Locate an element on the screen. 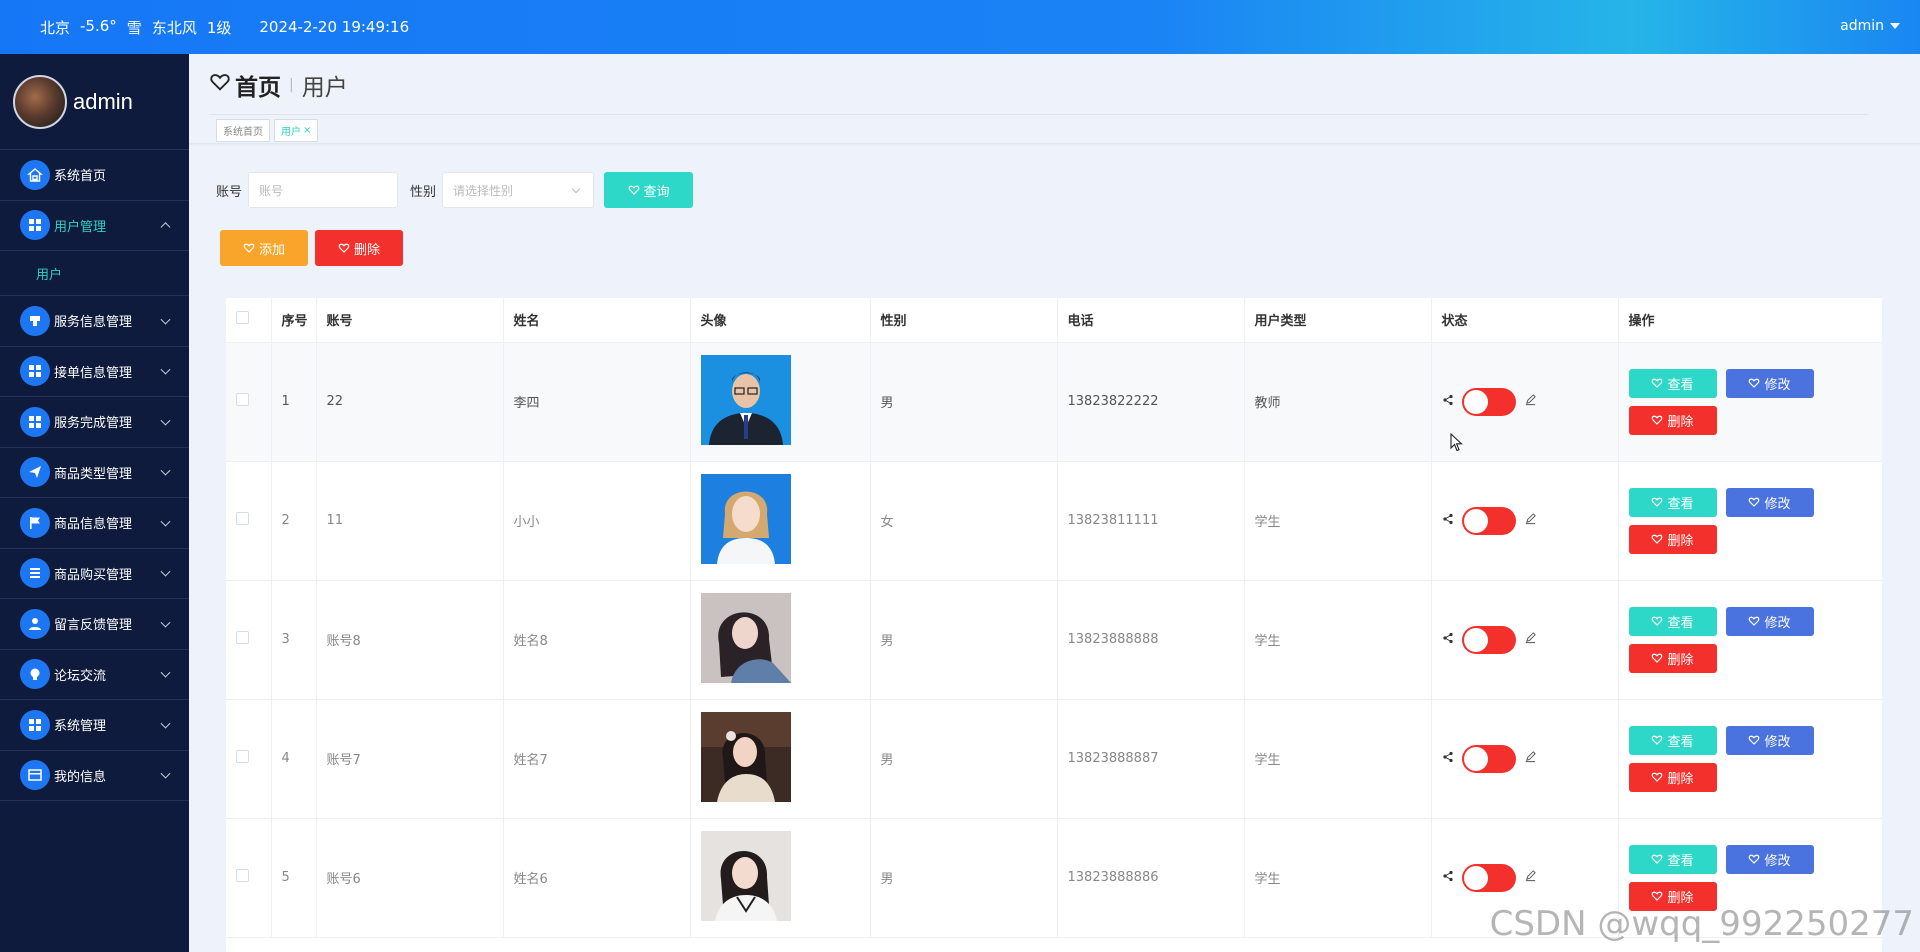  avatar is located at coordinates (40, 101).